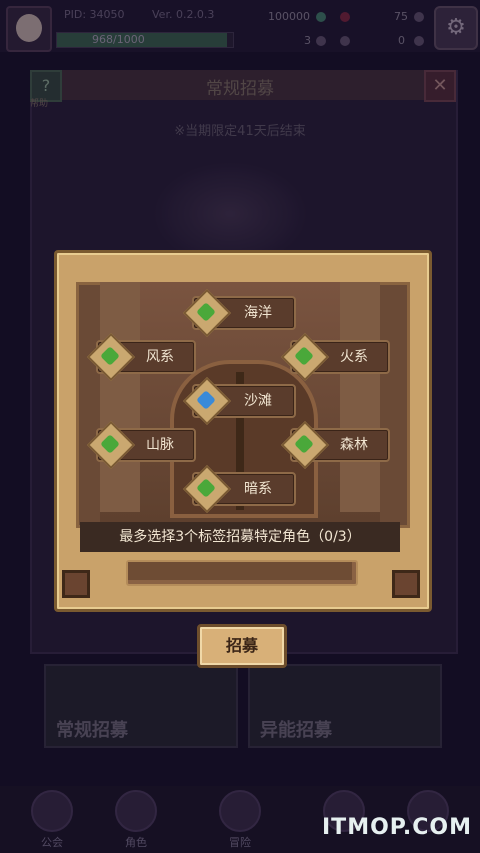  I want to click on tag-dark: 暗系, so click(239, 489).